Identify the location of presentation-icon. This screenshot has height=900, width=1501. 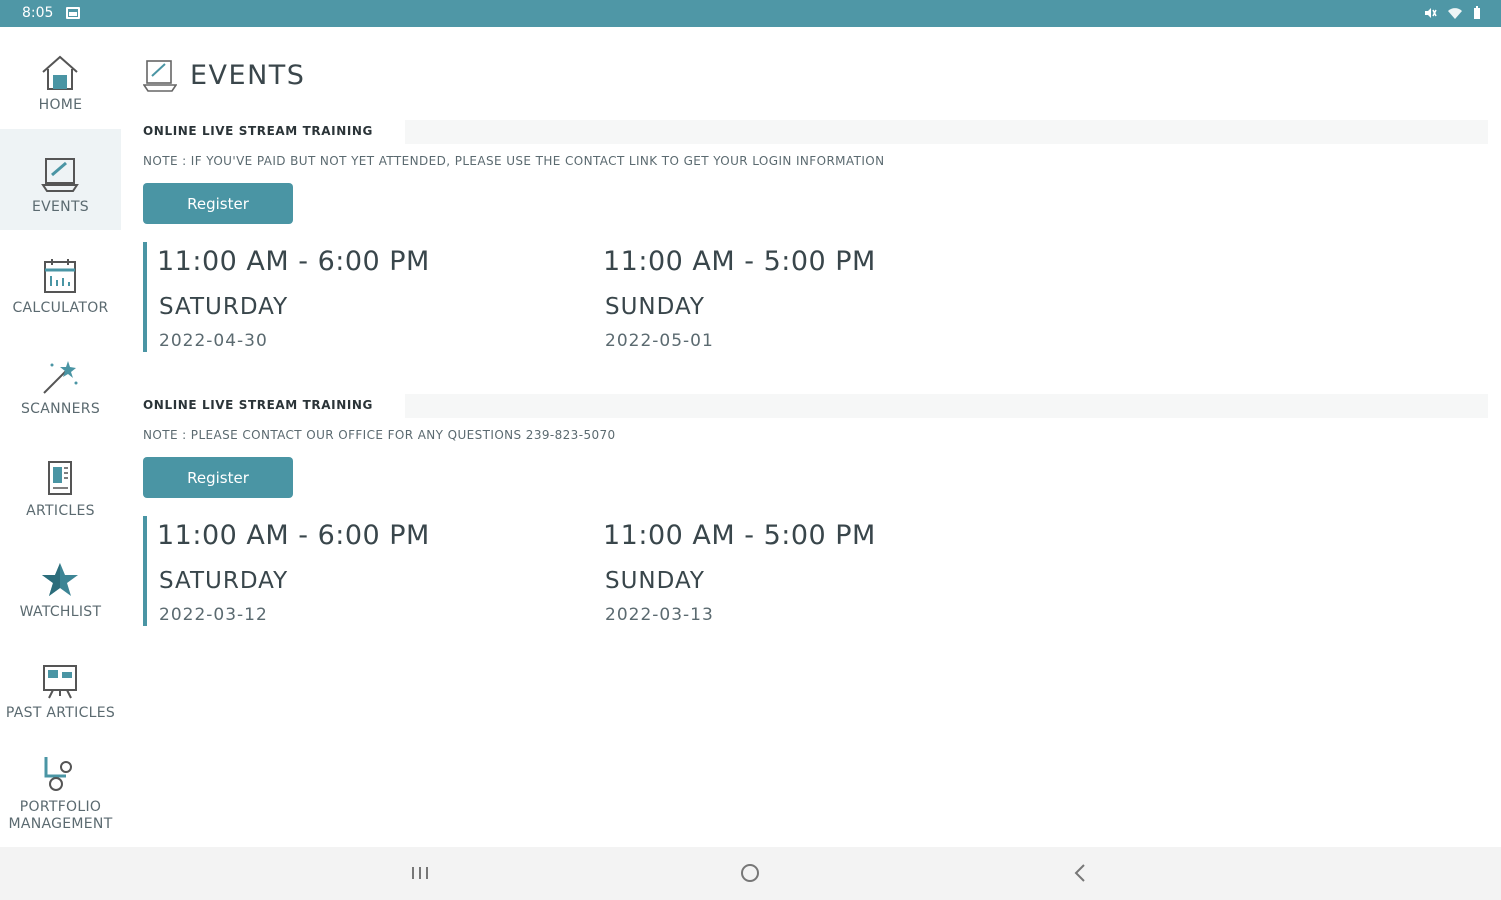
(60, 682).